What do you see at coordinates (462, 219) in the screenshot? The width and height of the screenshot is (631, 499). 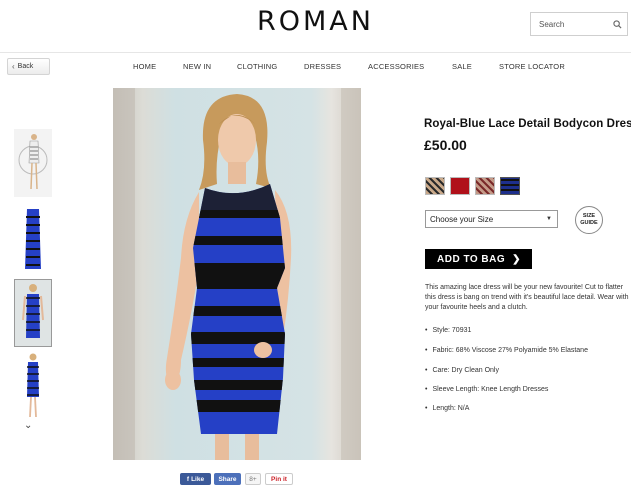 I see `size-select-value: Choose your Size` at bounding box center [462, 219].